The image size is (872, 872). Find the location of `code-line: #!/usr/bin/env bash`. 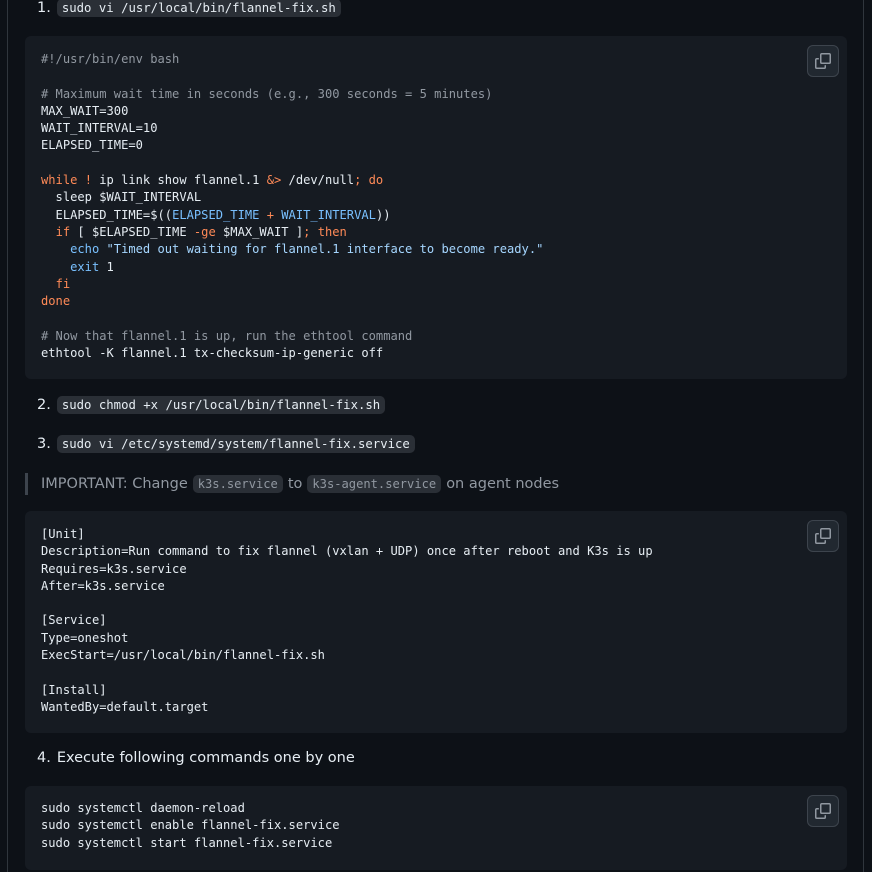

code-line: #!/usr/bin/env bash is located at coordinates (110, 59).